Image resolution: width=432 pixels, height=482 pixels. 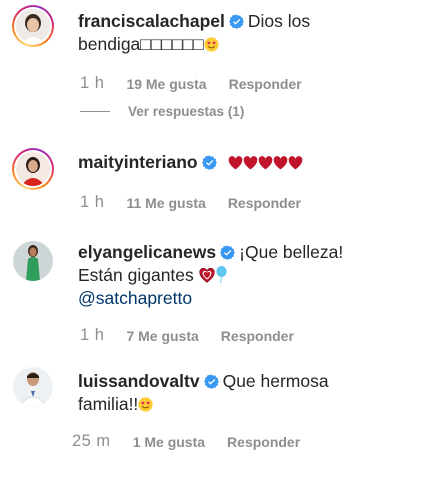 What do you see at coordinates (141, 44) in the screenshot?
I see `comment-body-cont: bendiga□□□□□□` at bounding box center [141, 44].